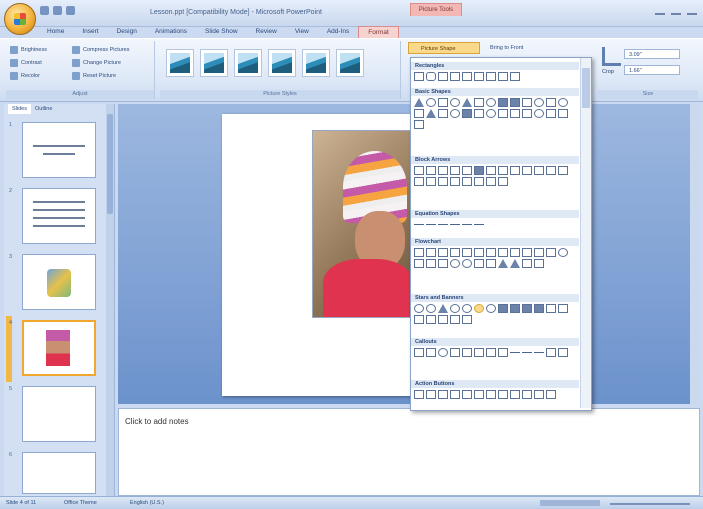 This screenshot has width=703, height=509. Describe the element at coordinates (479, 263) in the screenshot. I see `flowchart-collate` at that location.